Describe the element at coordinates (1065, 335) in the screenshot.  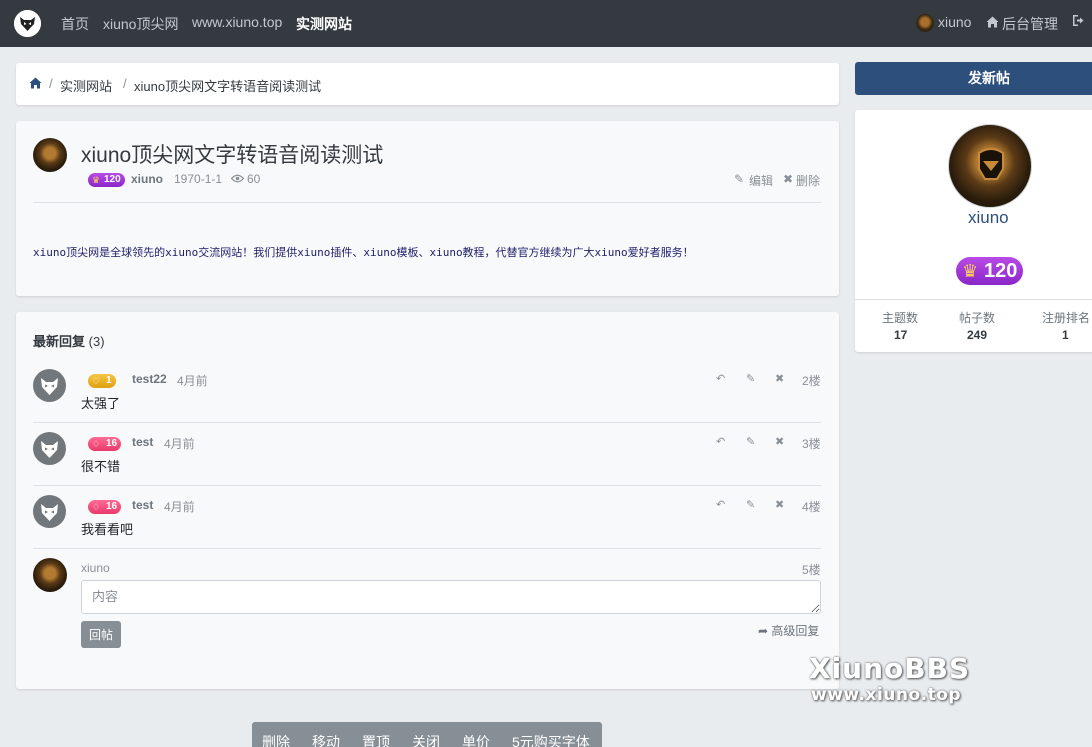
I see `stat-value-rank: 1` at that location.